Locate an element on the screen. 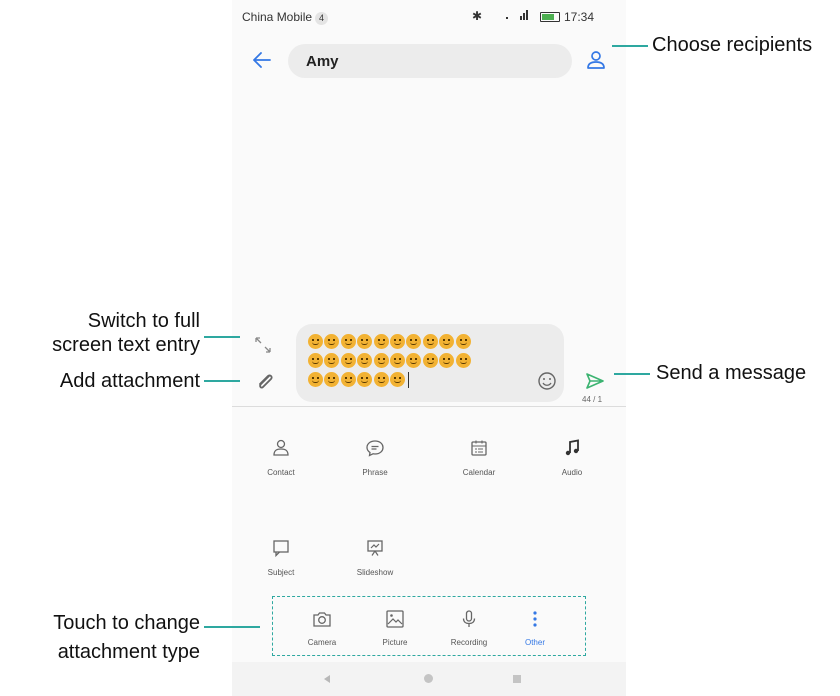 The width and height of the screenshot is (840, 696). attach-label: Slideshow is located at coordinates (375, 572).